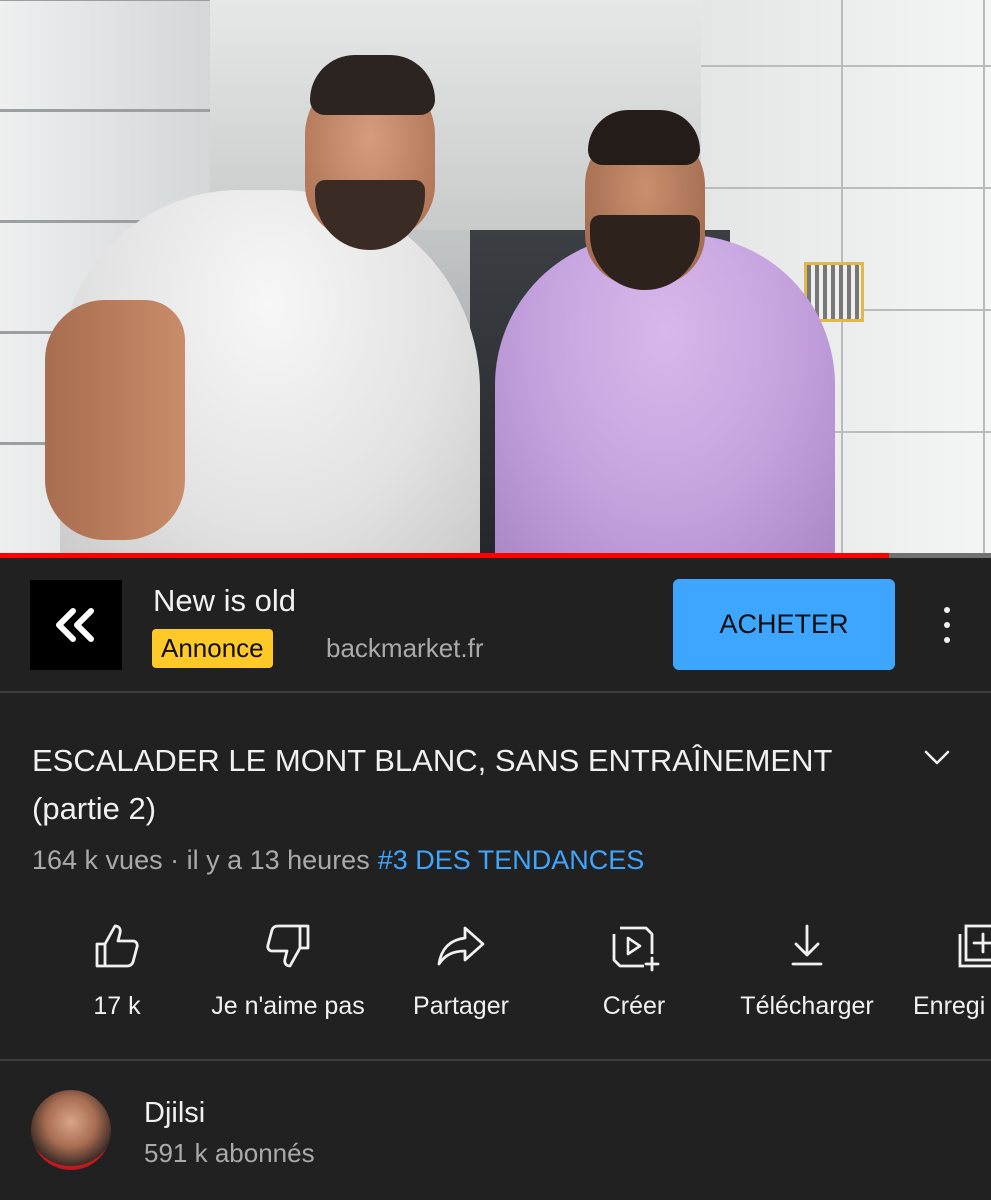  I want to click on save-label: Enregi, so click(949, 1006).